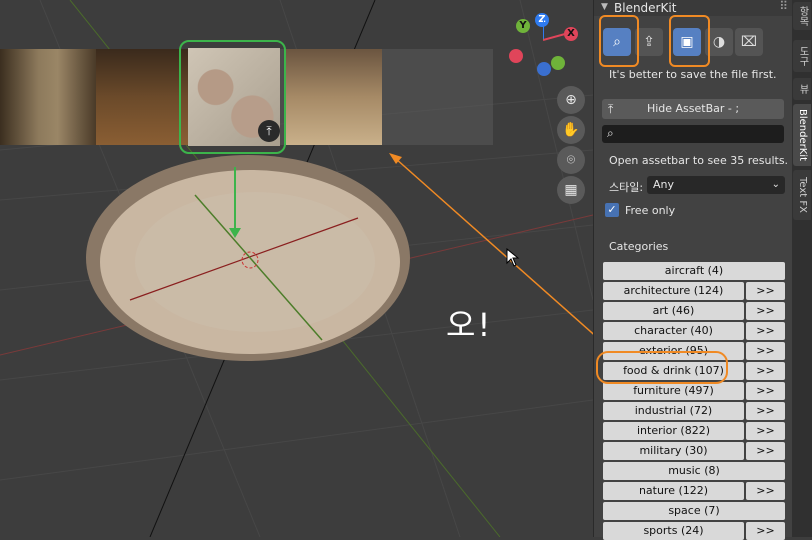  Describe the element at coordinates (619, 41) in the screenshot. I see `annotation-highlight-search` at that location.